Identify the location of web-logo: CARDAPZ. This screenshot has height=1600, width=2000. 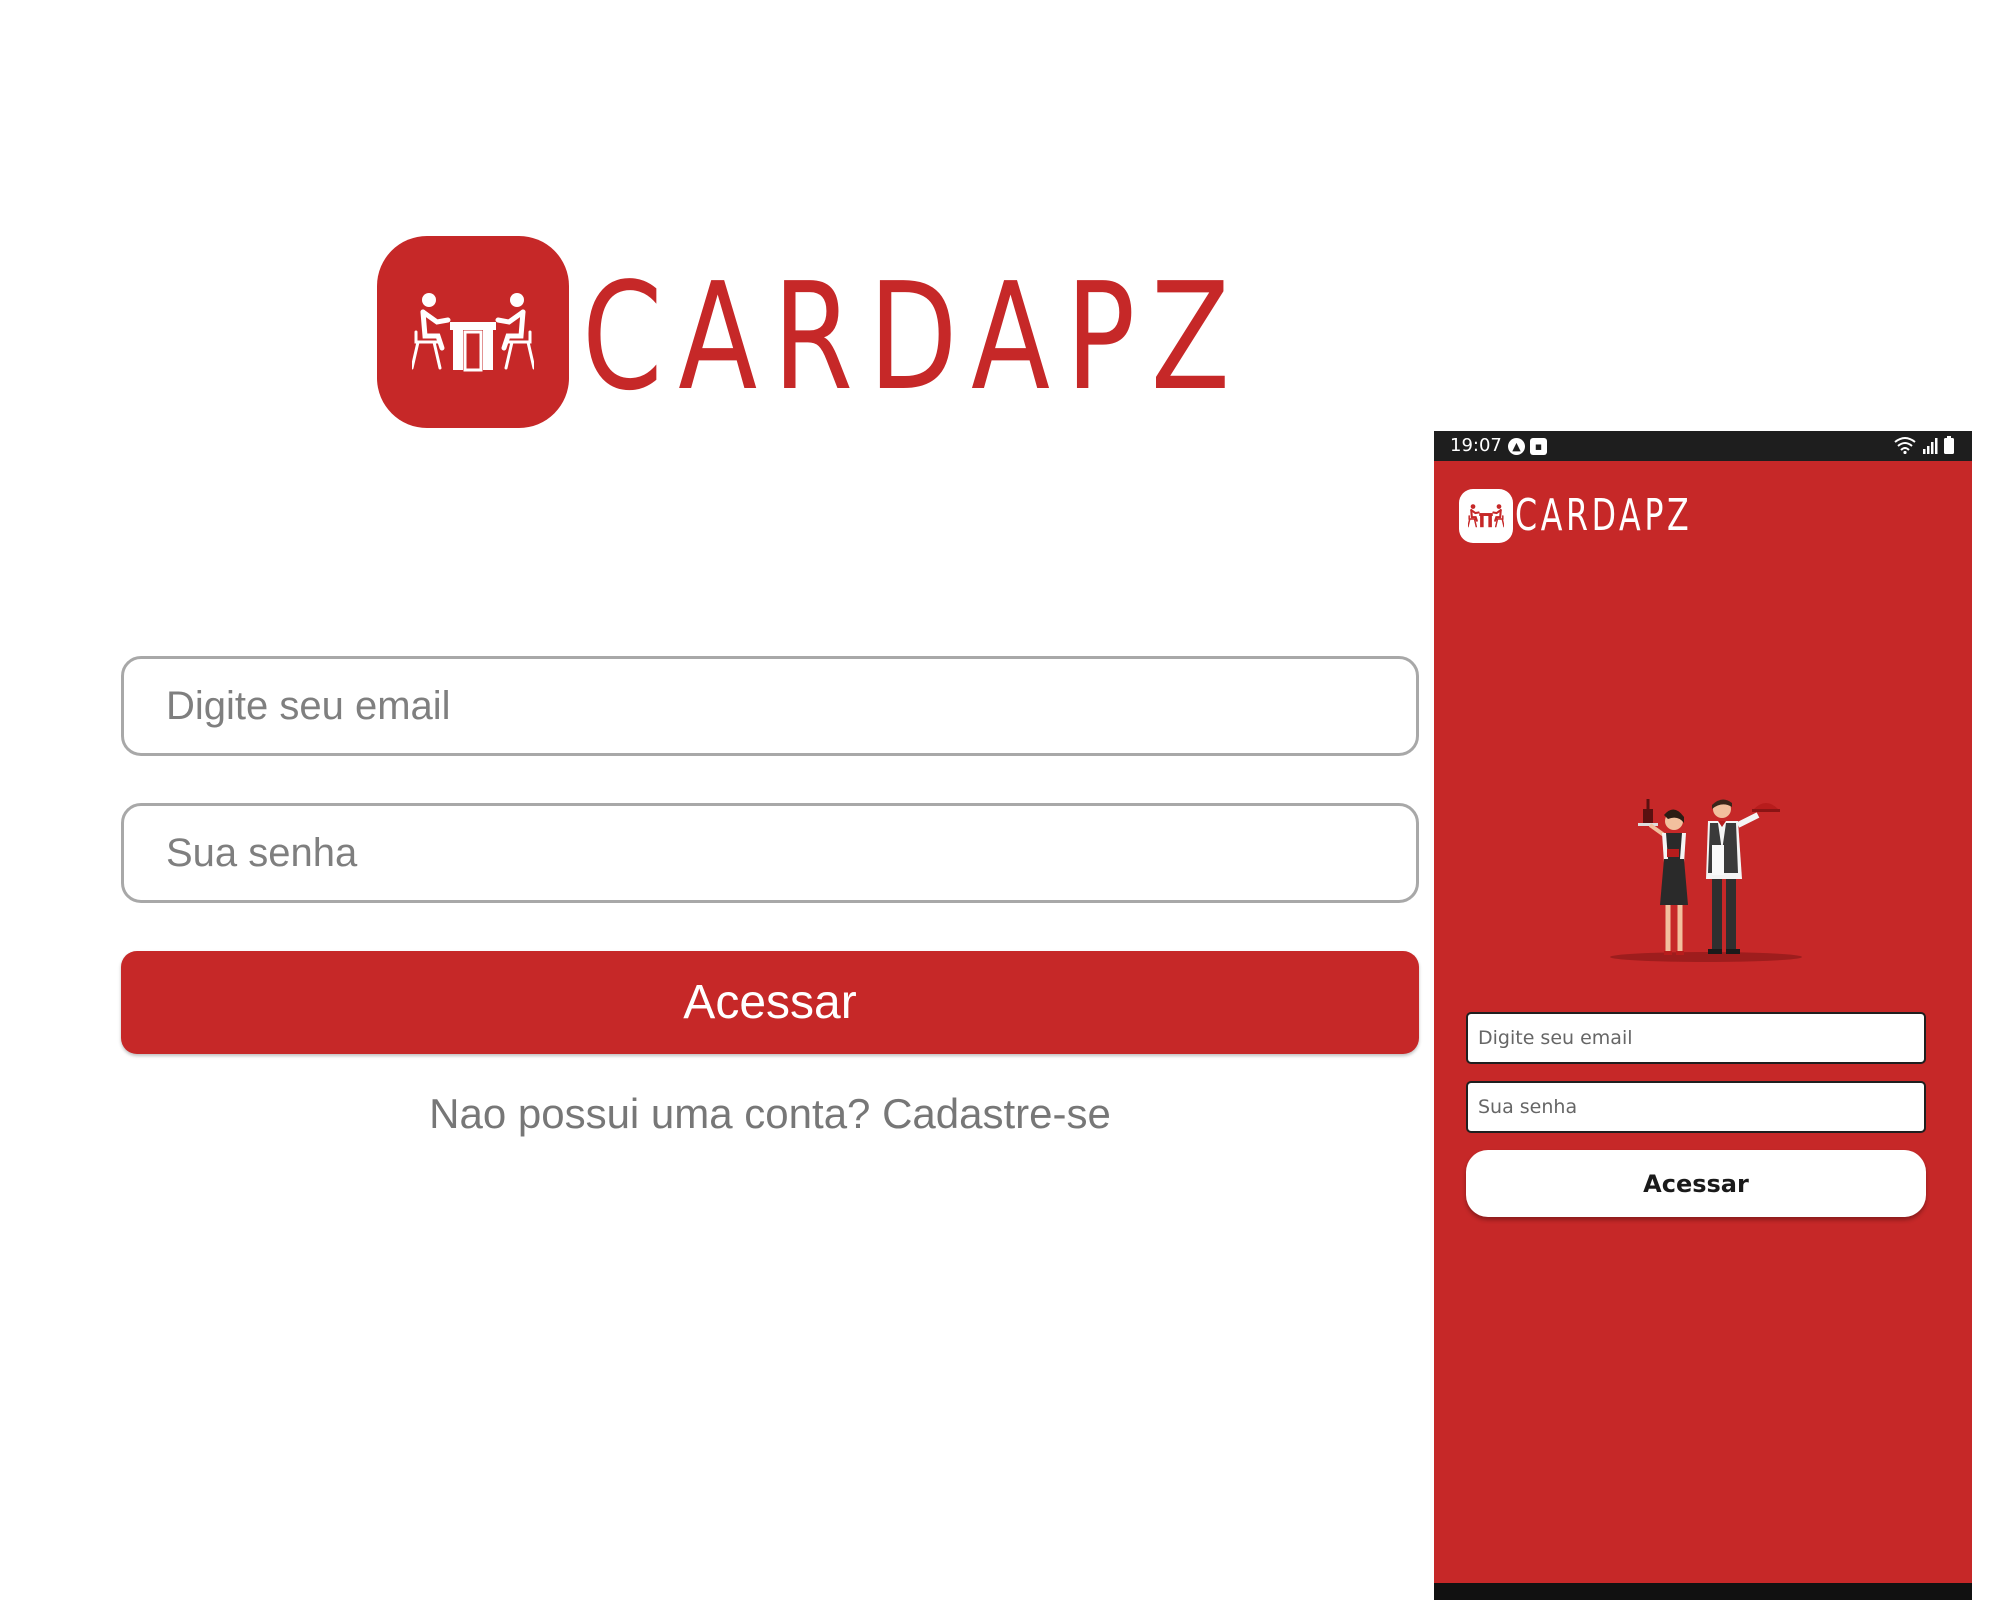
(803, 334).